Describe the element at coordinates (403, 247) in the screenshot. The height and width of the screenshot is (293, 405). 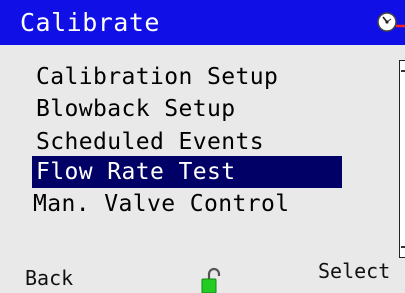
I see `scroll-indicator-bottom` at that location.